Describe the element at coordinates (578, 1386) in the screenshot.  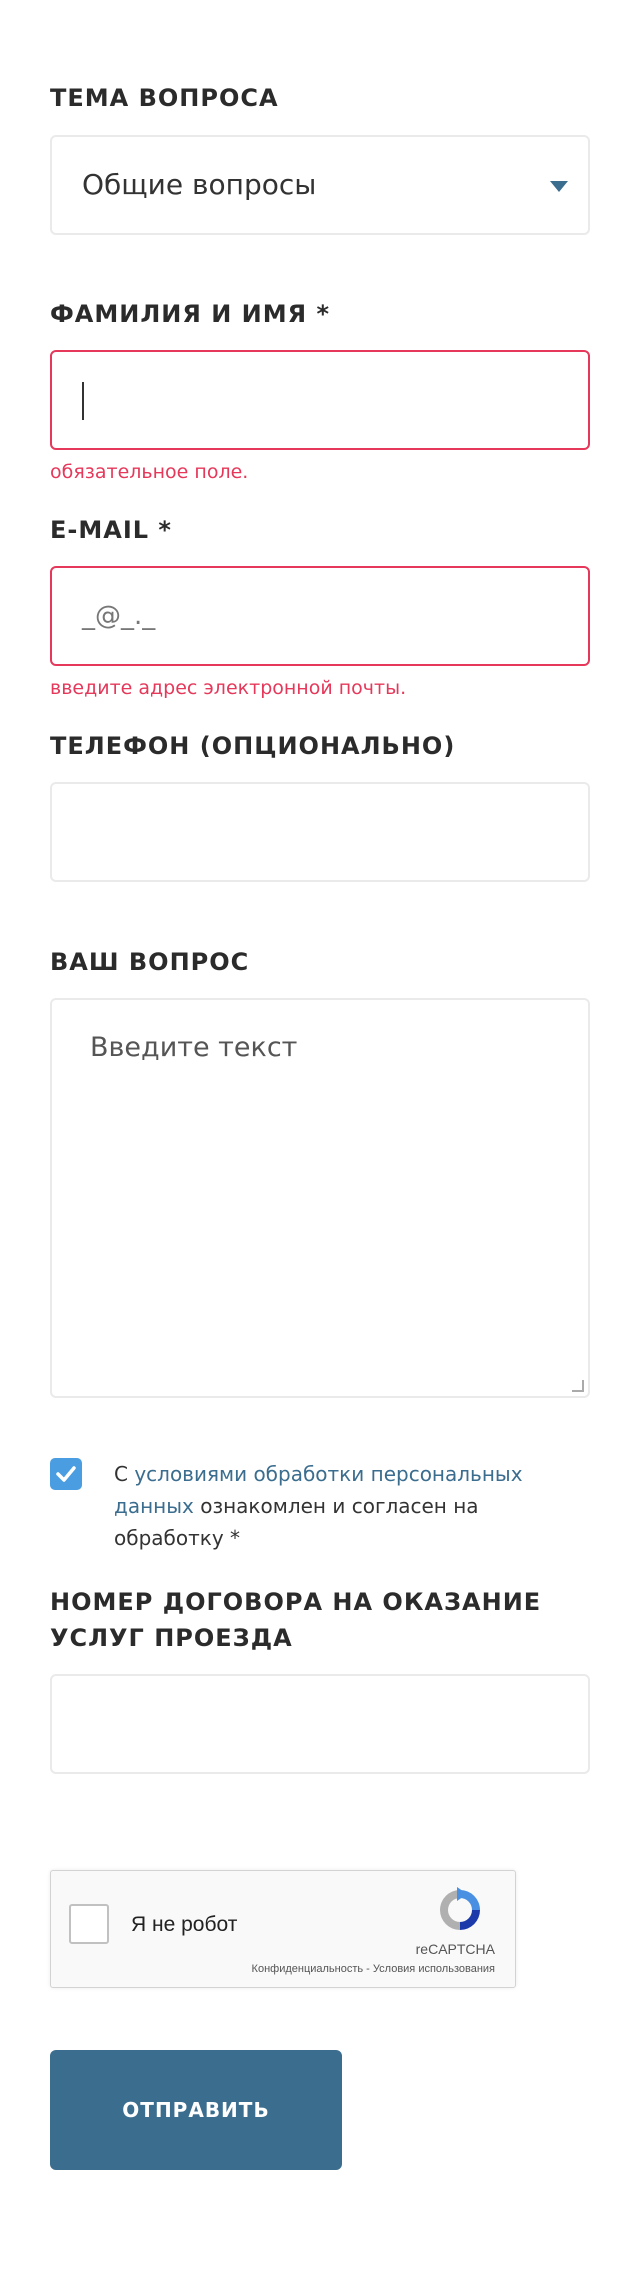
I see `resize-handle-icon` at that location.